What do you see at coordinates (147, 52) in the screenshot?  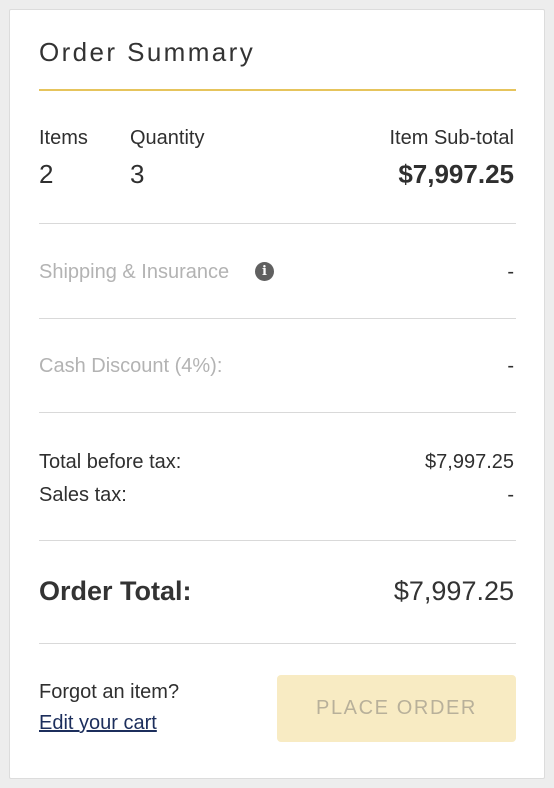 I see `order-summary-title: Order Summary` at bounding box center [147, 52].